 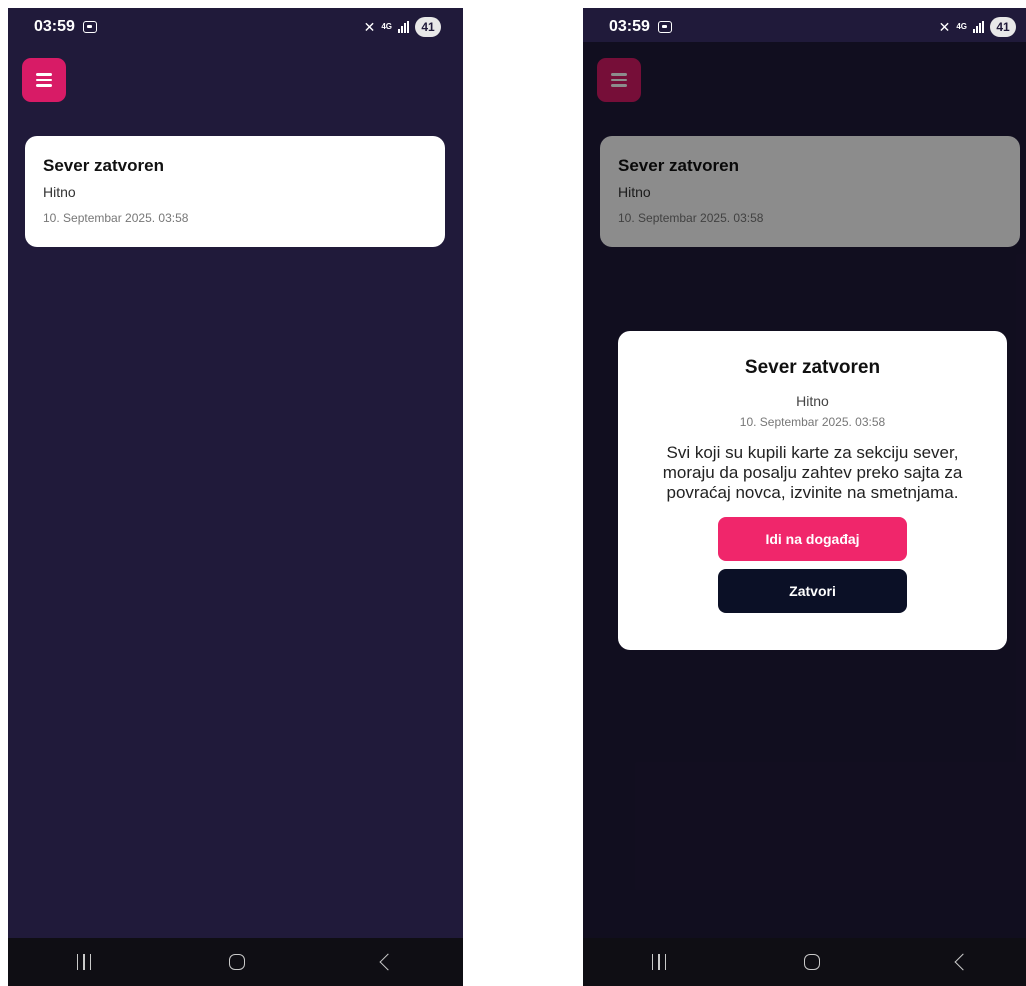 I want to click on notification-title: Sever zatvoren, so click(x=103, y=165).